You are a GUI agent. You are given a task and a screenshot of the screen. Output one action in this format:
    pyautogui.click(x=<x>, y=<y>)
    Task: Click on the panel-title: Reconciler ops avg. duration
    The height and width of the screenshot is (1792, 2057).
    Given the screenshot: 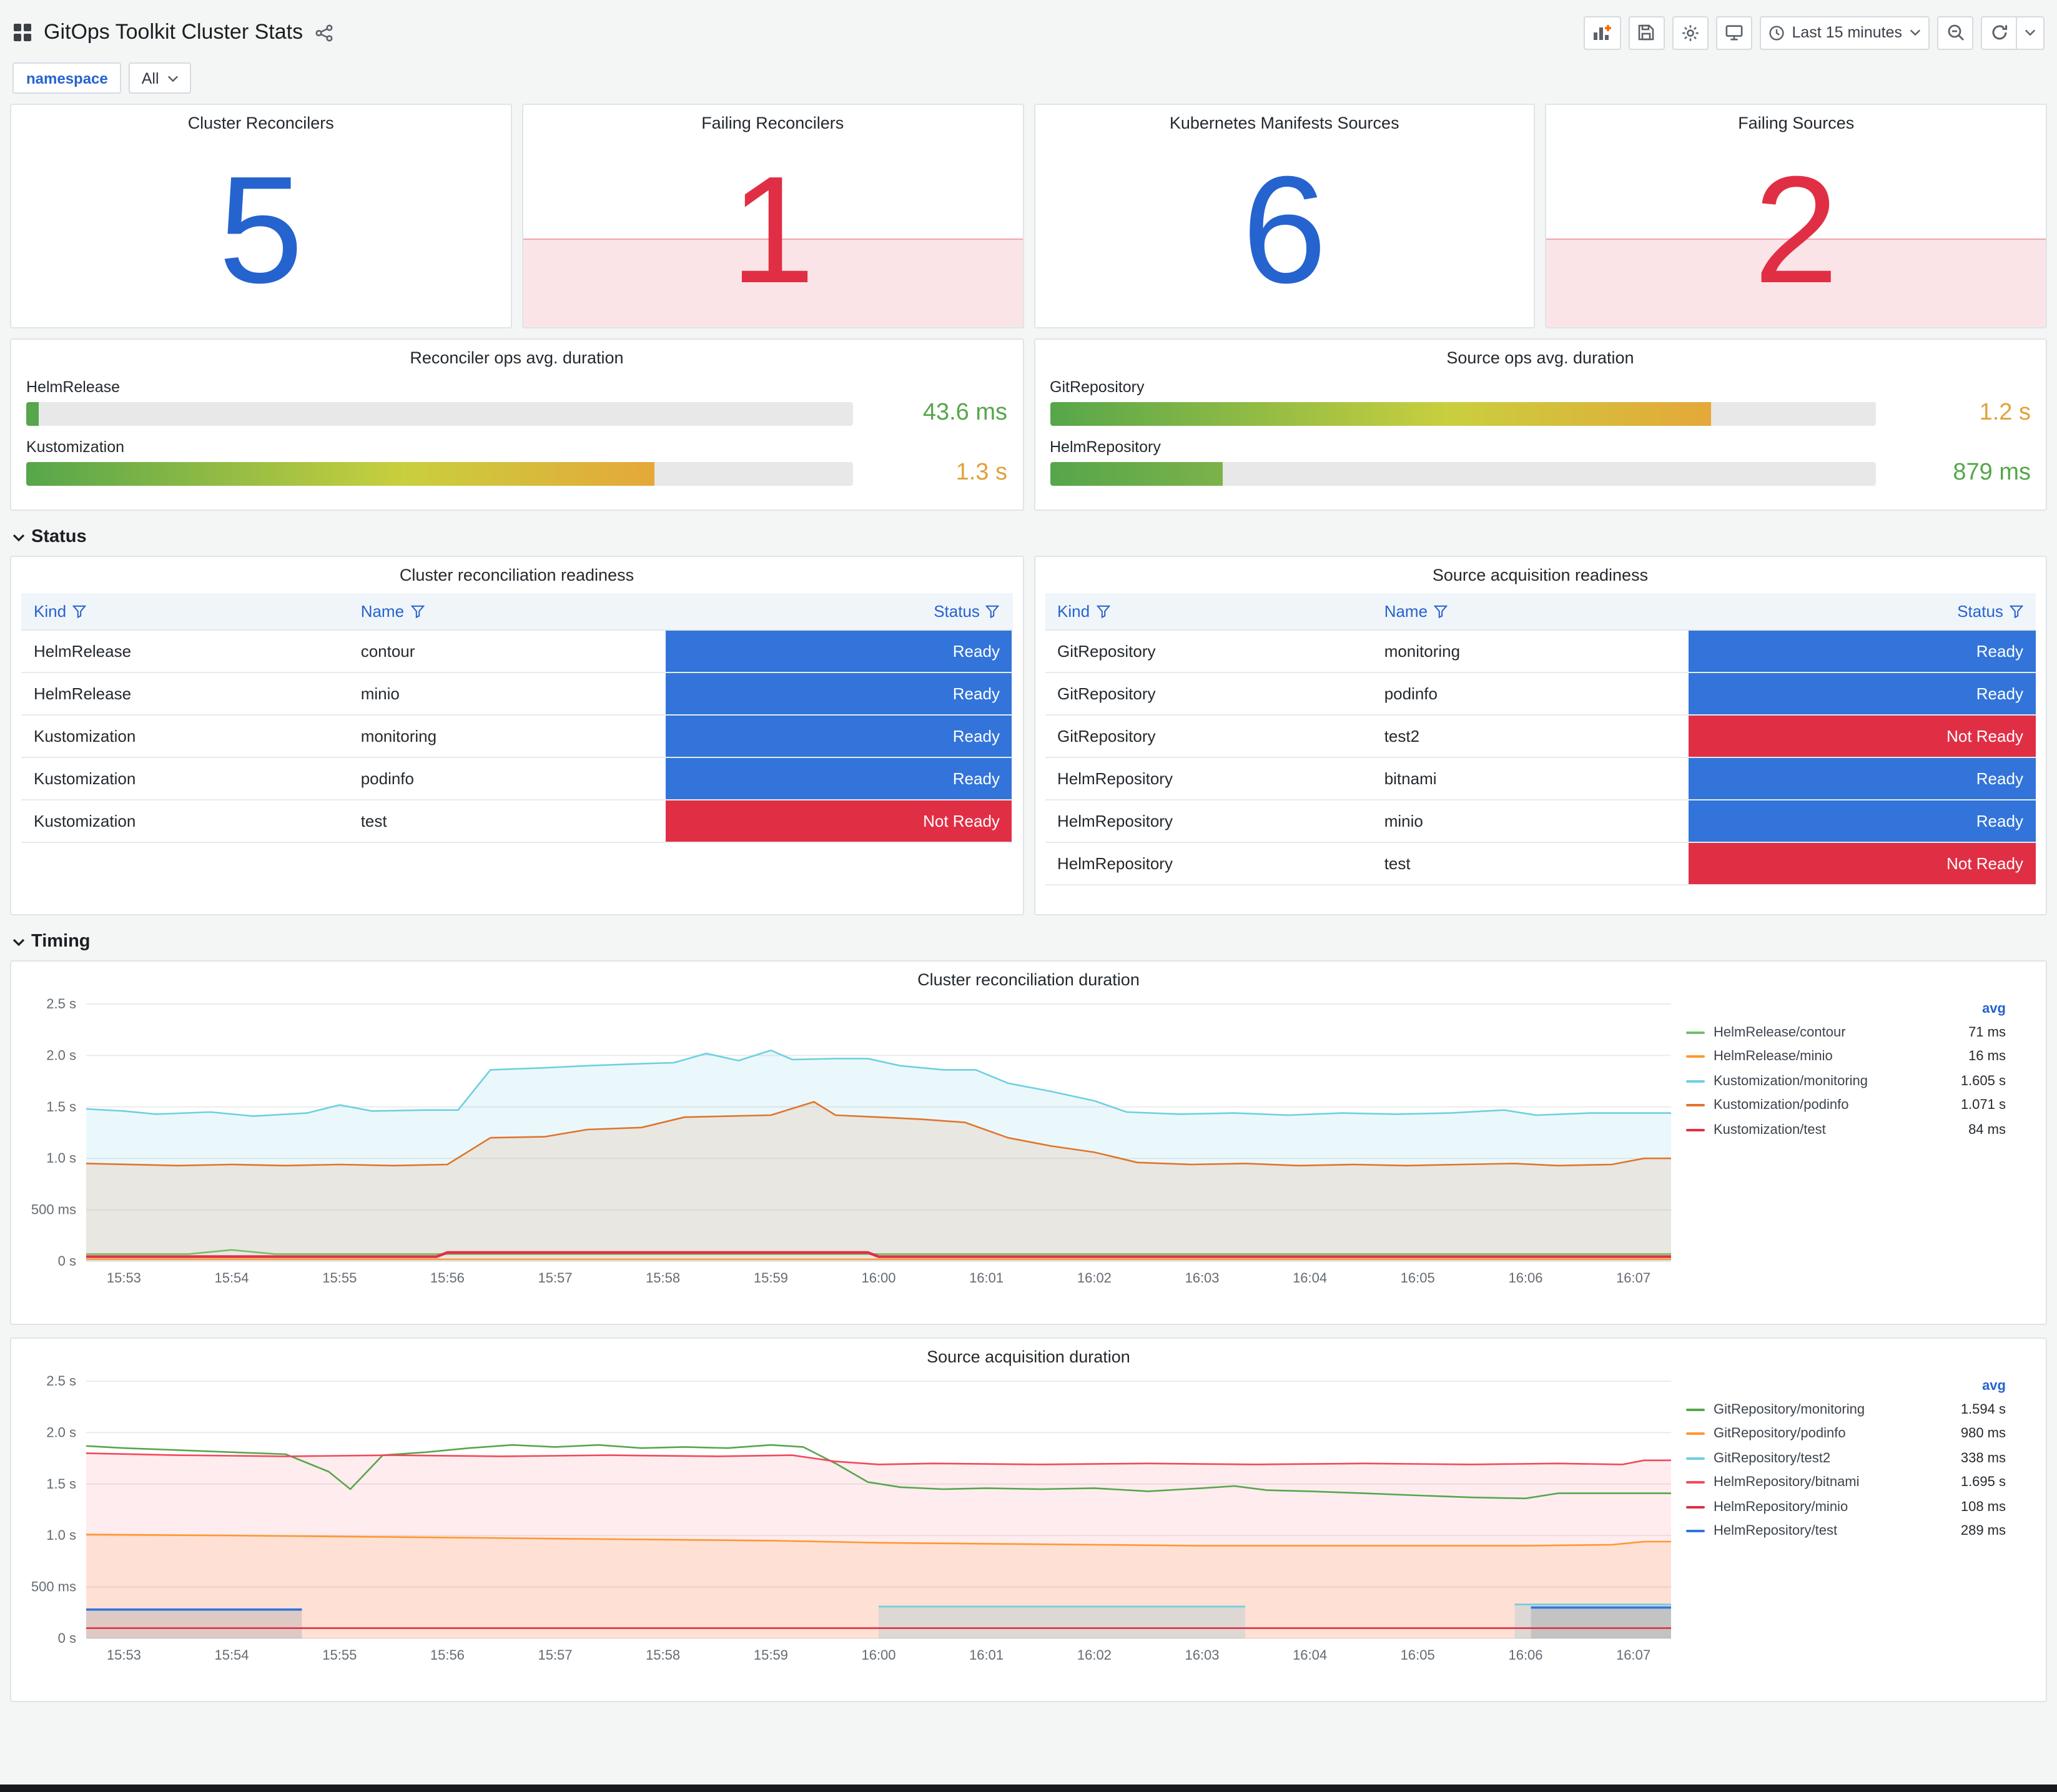 What is the action you would take?
    pyautogui.click(x=516, y=353)
    